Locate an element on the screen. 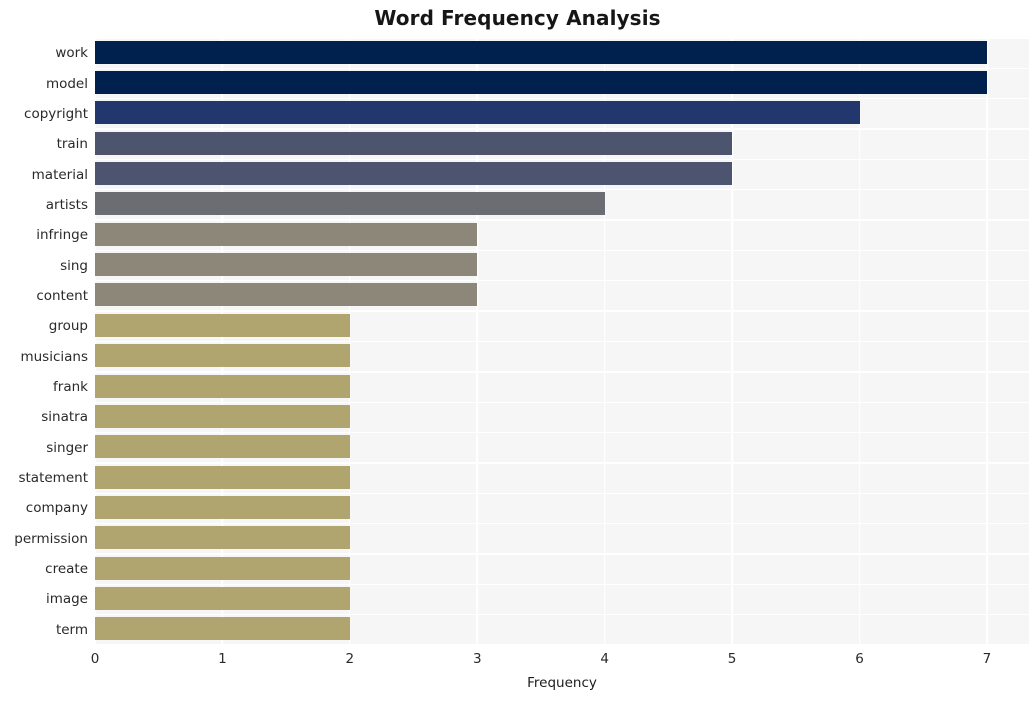  bar-row-sing is located at coordinates (562, 264).